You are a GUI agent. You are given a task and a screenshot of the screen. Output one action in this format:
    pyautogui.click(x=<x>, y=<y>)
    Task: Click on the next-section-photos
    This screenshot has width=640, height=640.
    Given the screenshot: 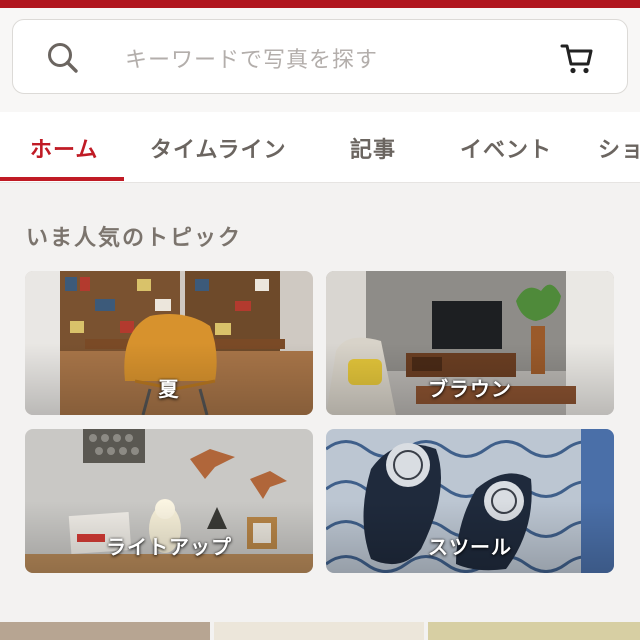 What is the action you would take?
    pyautogui.click(x=320, y=631)
    